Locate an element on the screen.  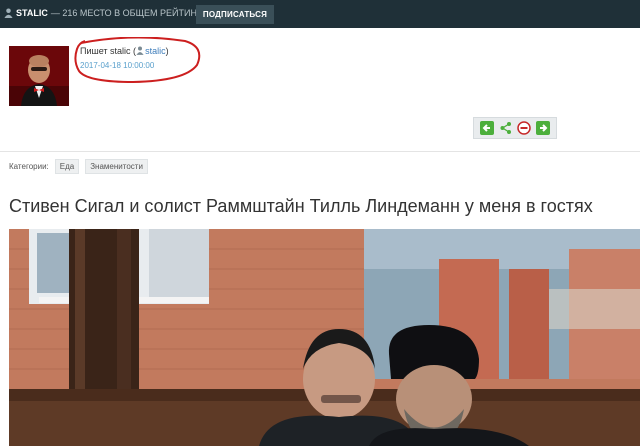
category-tag: Еда is located at coordinates (67, 166).